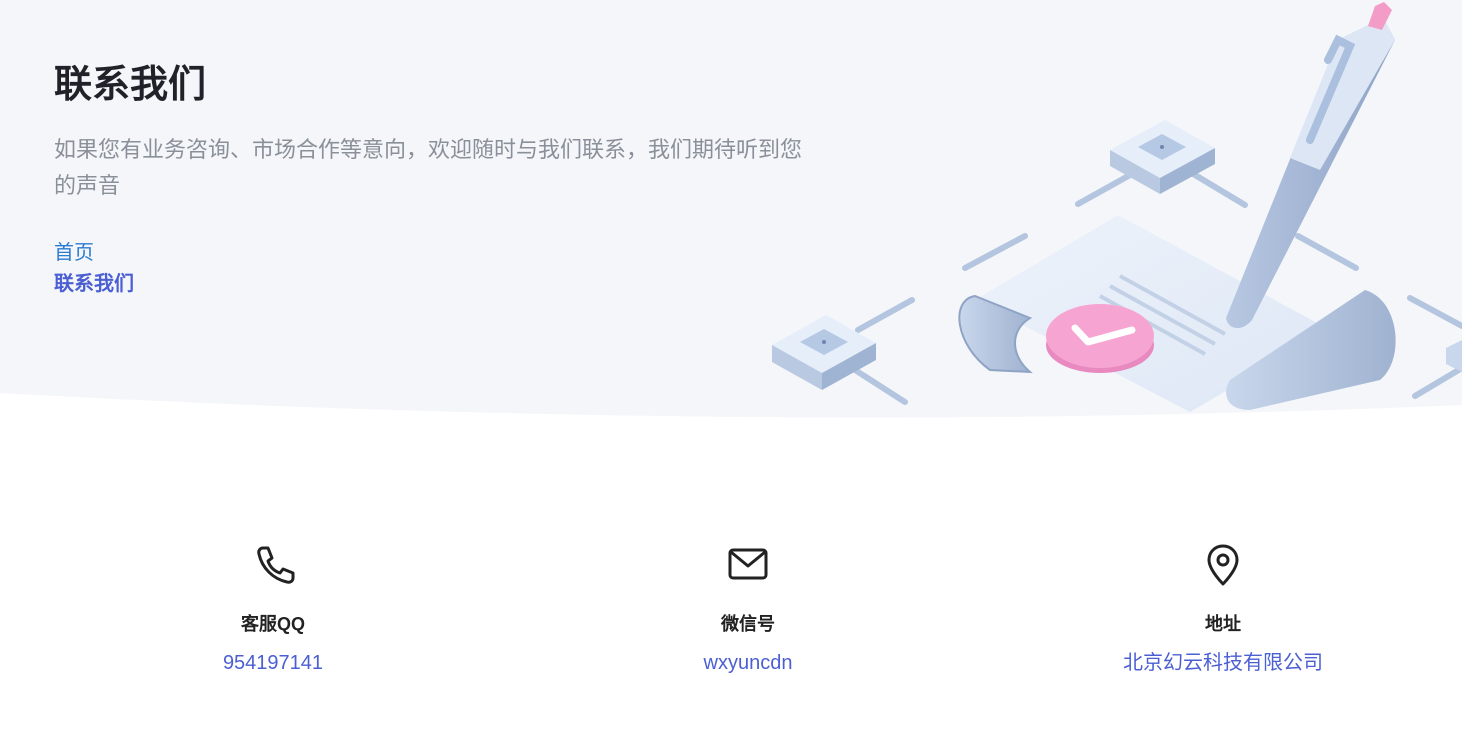 Image resolution: width=1462 pixels, height=744 pixels. Describe the element at coordinates (434, 269) in the screenshot. I see `breadcrumb: 首页 联系我们` at that location.